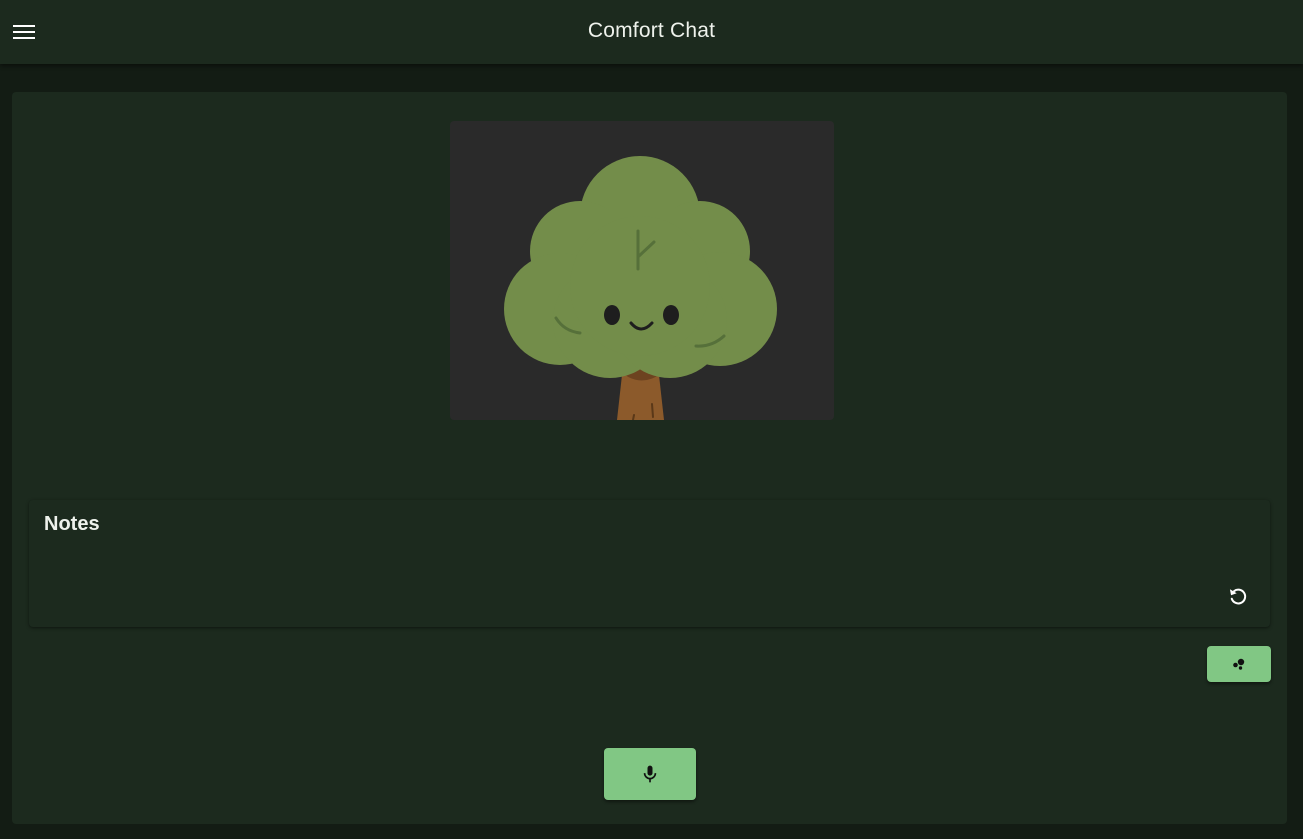 This screenshot has width=1303, height=839. I want to click on avatar-frame, so click(642, 270).